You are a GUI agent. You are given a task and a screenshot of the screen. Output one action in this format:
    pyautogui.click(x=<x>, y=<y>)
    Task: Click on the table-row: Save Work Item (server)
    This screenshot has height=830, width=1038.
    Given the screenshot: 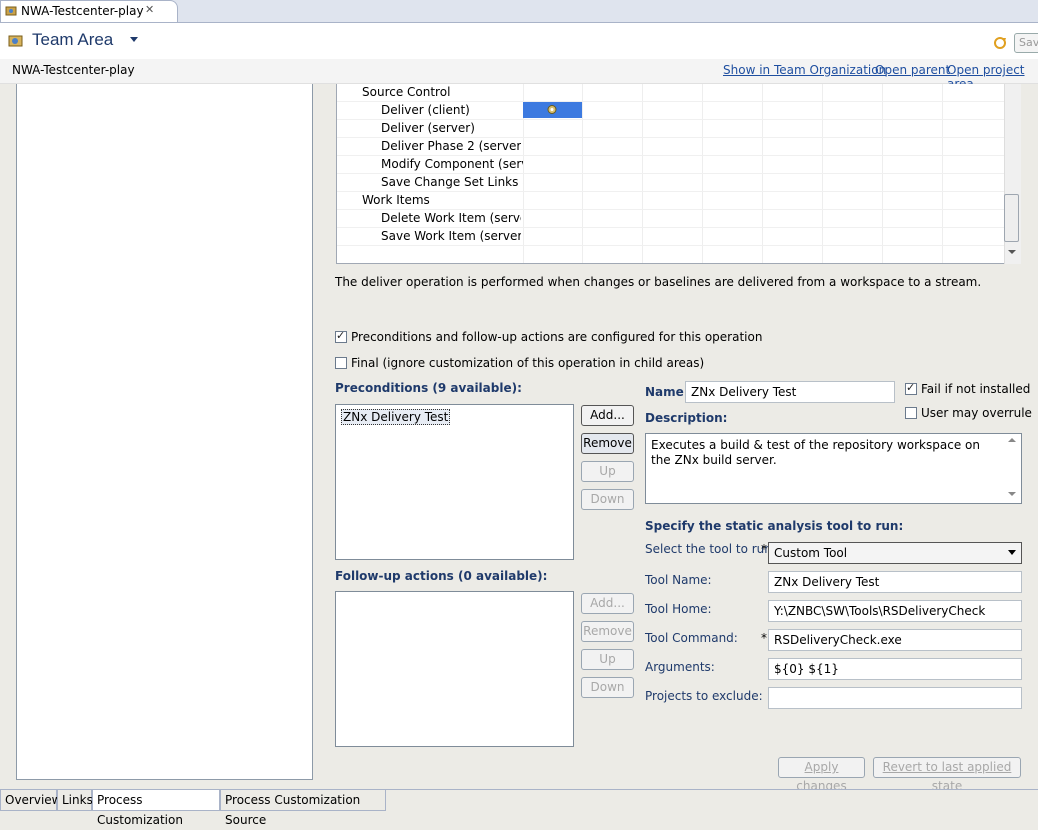 What is the action you would take?
    pyautogui.click(x=671, y=236)
    